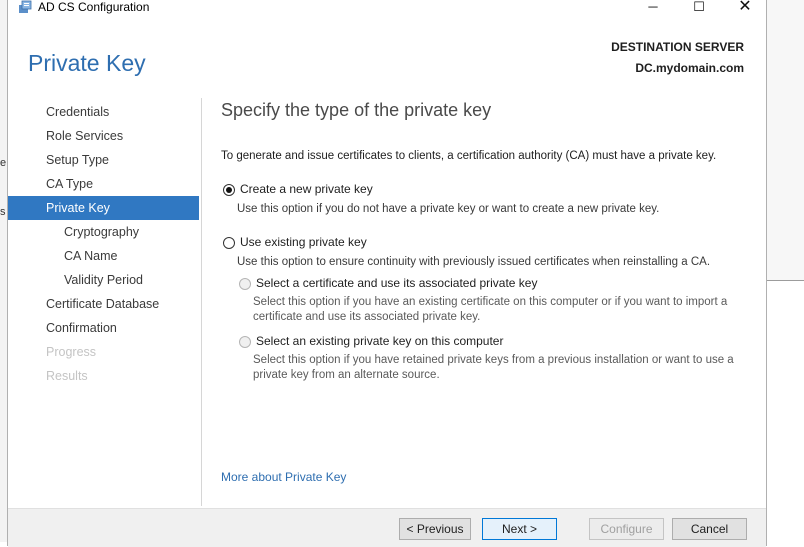 Image resolution: width=804 pixels, height=547 pixels. I want to click on background-text-fragment: s, so click(3, 212).